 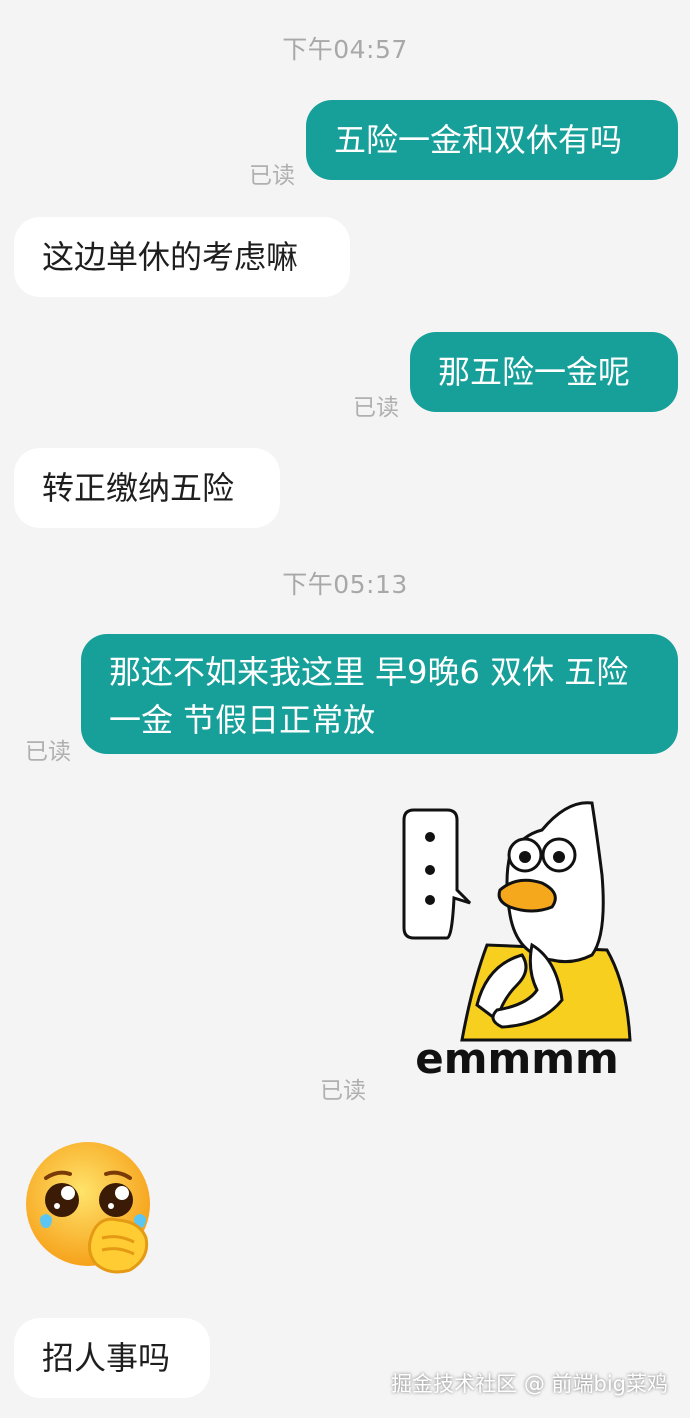 I want to click on watermark: 掘金技术社区 @ 前端big菜鸡, so click(x=529, y=1384).